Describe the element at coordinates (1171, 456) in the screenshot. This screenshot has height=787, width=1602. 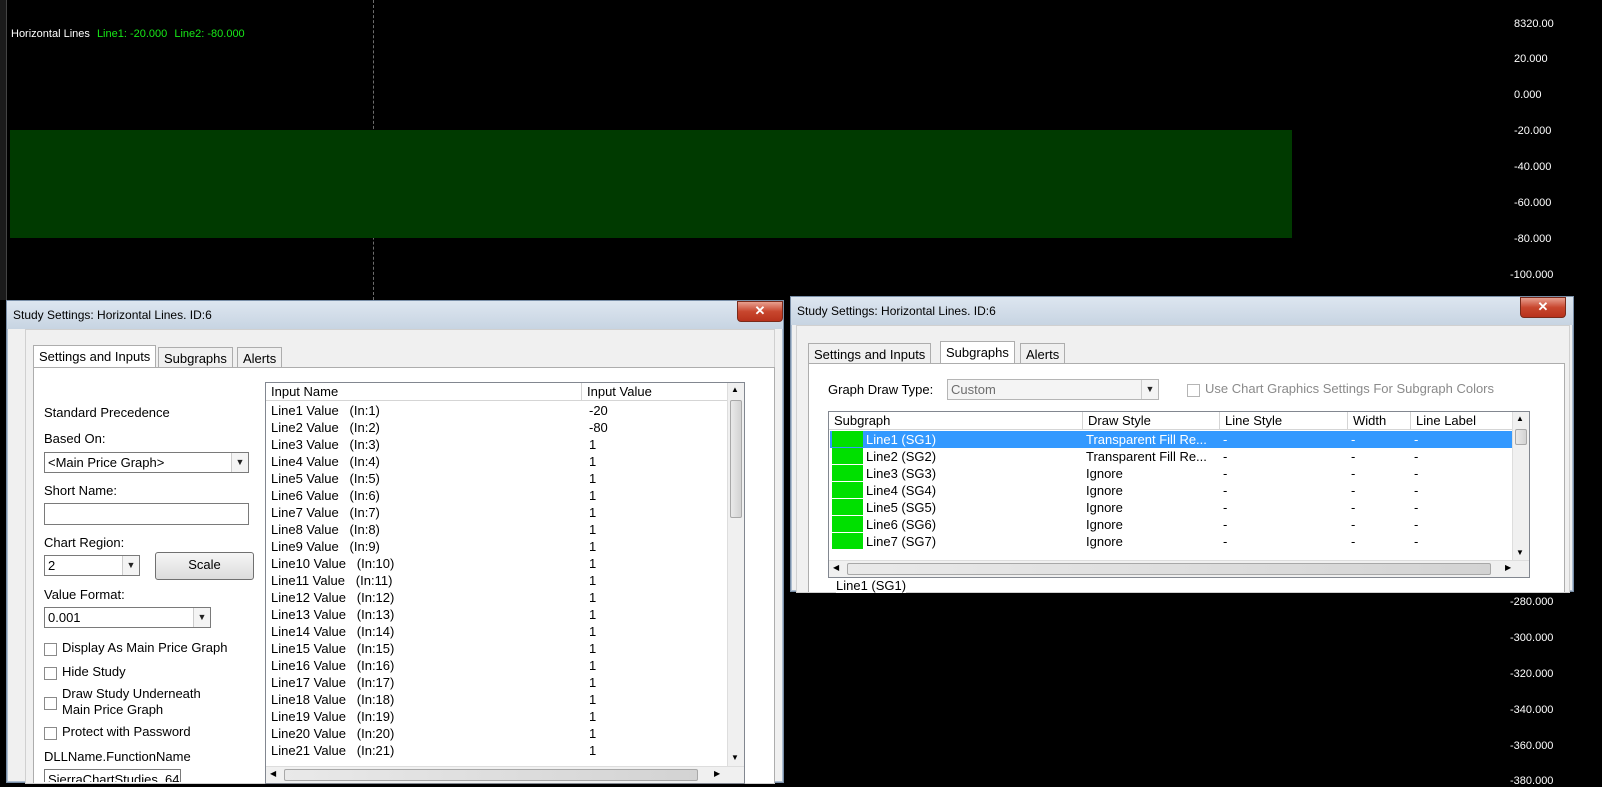
I see `subgraph-row: Line2 (SG2) Transparent Fill Re... - - -` at that location.